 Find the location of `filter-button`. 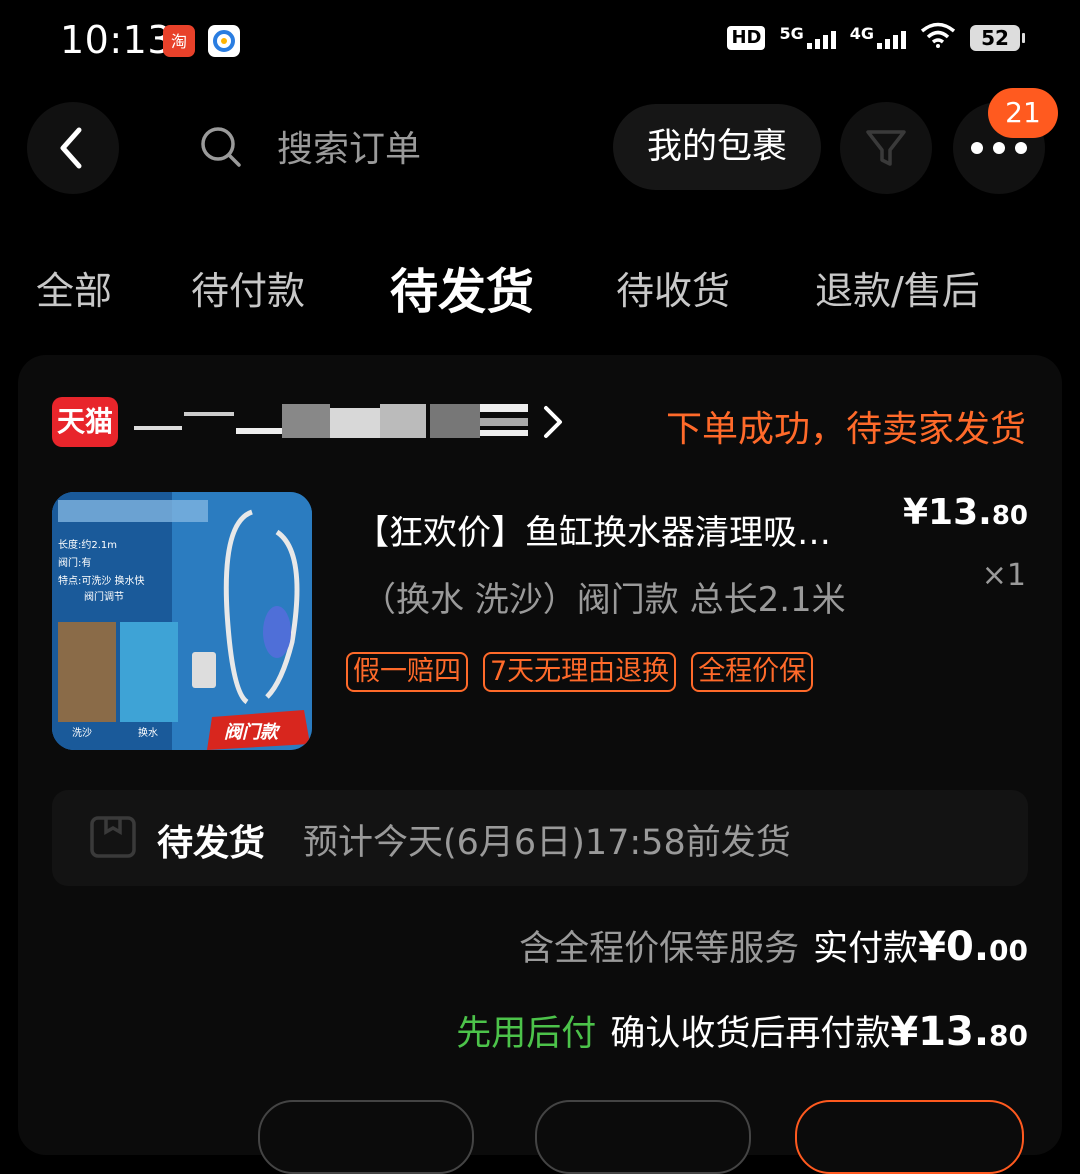

filter-button is located at coordinates (886, 148).